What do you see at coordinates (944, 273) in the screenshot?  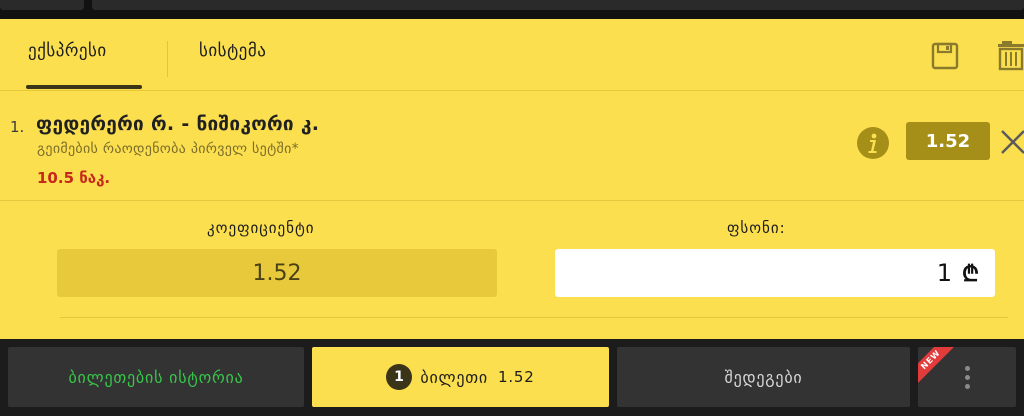 I see `stake-value: 1` at bounding box center [944, 273].